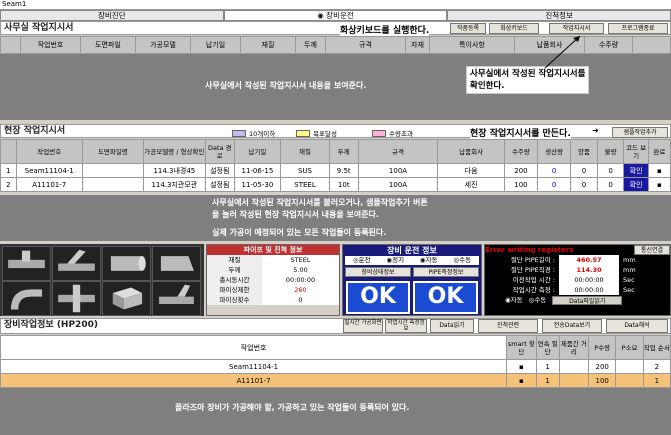 The image size is (671, 435). Describe the element at coordinates (8, 170) in the screenshot. I see `cell-no: 1` at that location.